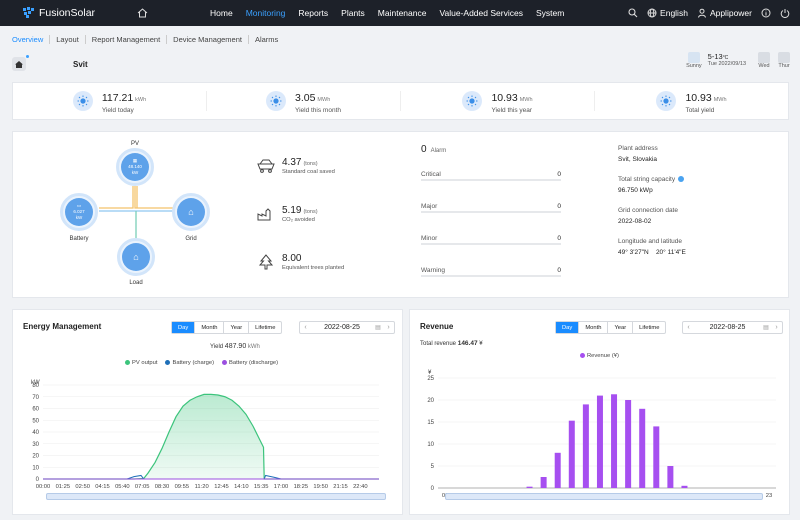 The width and height of the screenshot is (800, 520). What do you see at coordinates (217, 347) in the screenshot?
I see `energy-yield-label: Yield` at bounding box center [217, 347].